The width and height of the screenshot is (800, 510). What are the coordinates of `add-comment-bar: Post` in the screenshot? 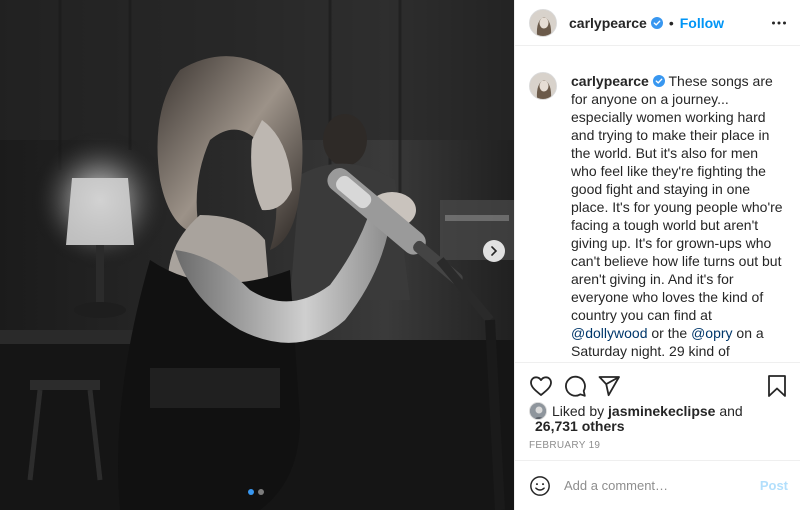 It's located at (657, 485).